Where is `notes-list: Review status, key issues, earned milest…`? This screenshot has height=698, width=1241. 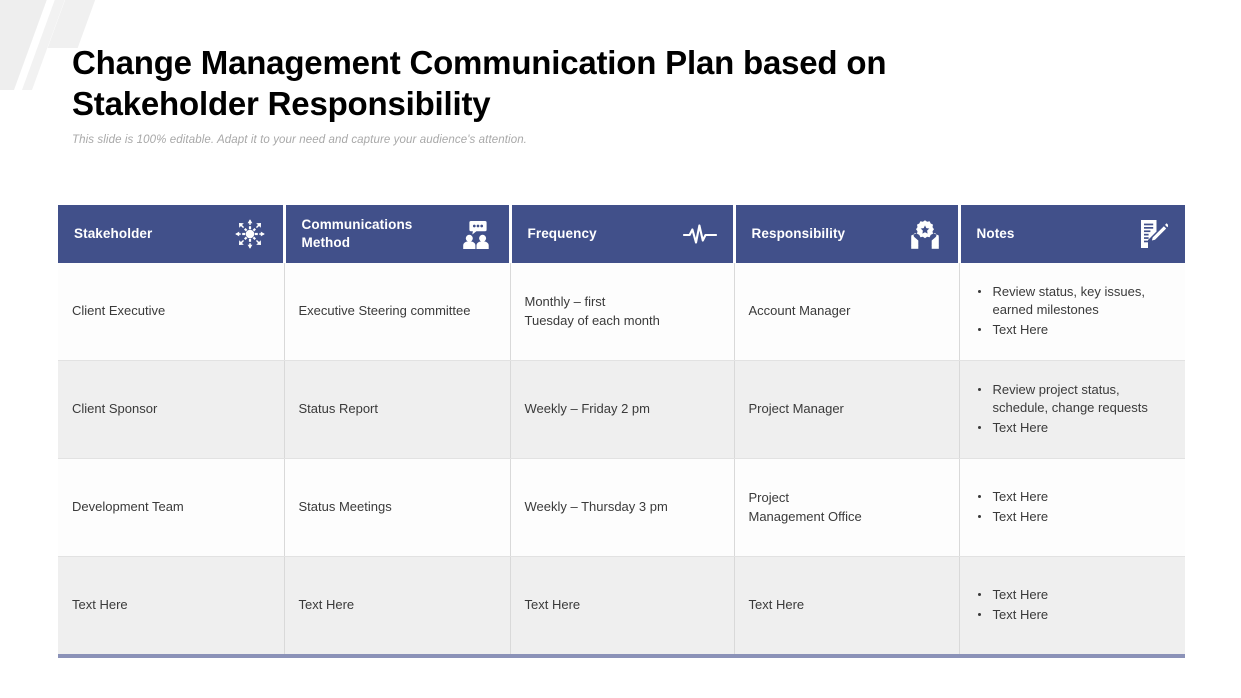
notes-list: Review status, key issues, earned milest… is located at coordinates (1073, 311).